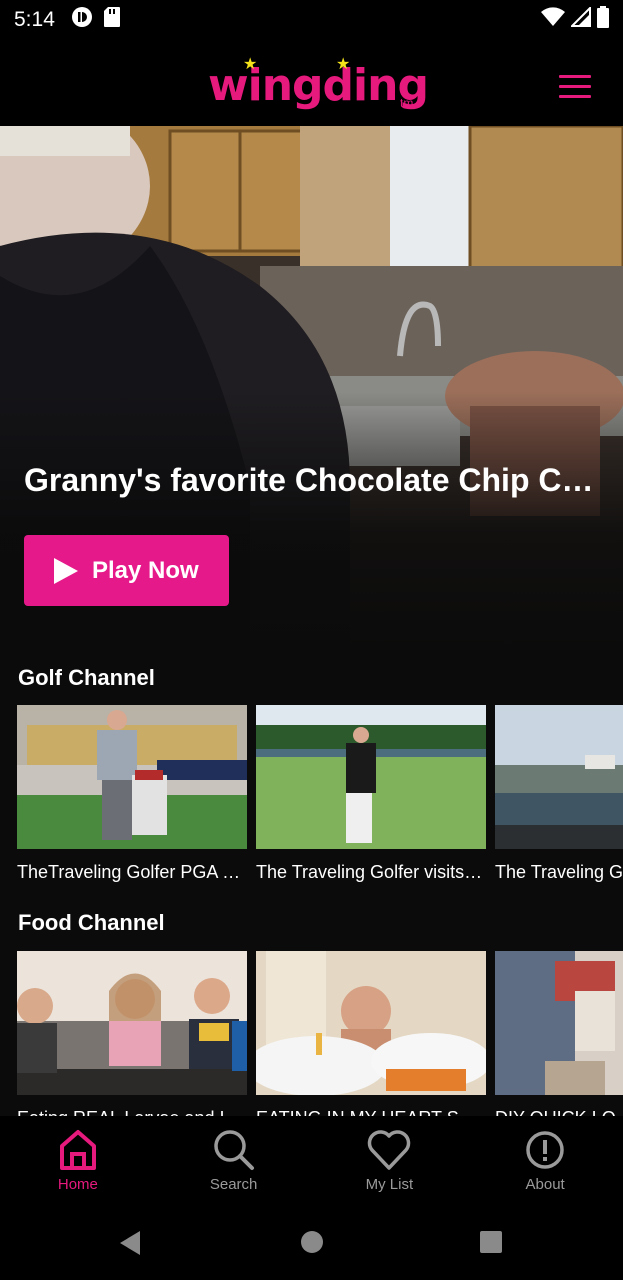 The image size is (623, 1280). Describe the element at coordinates (311, 20) in the screenshot. I see `status-bar: 5:14` at that location.